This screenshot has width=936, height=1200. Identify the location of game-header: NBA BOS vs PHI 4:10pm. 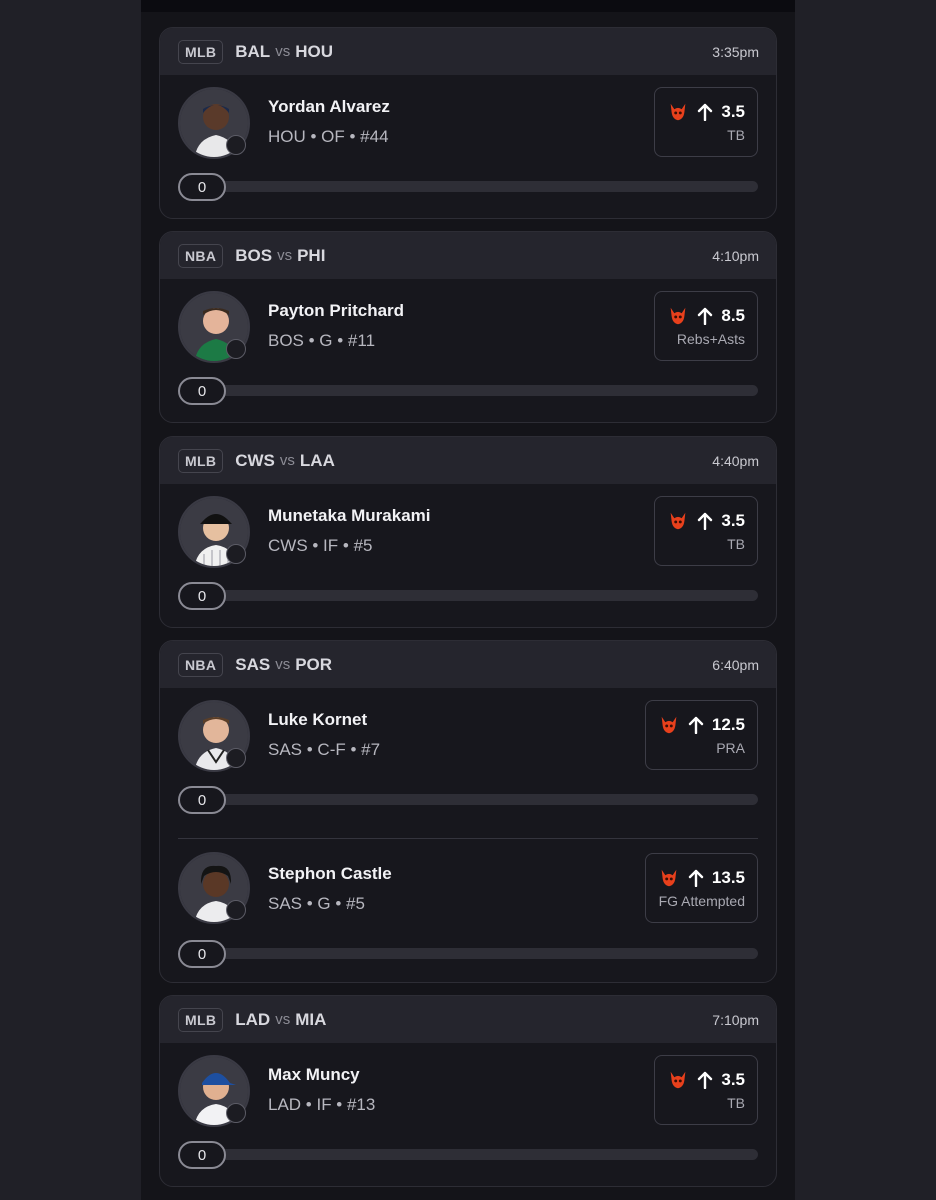
(468, 255).